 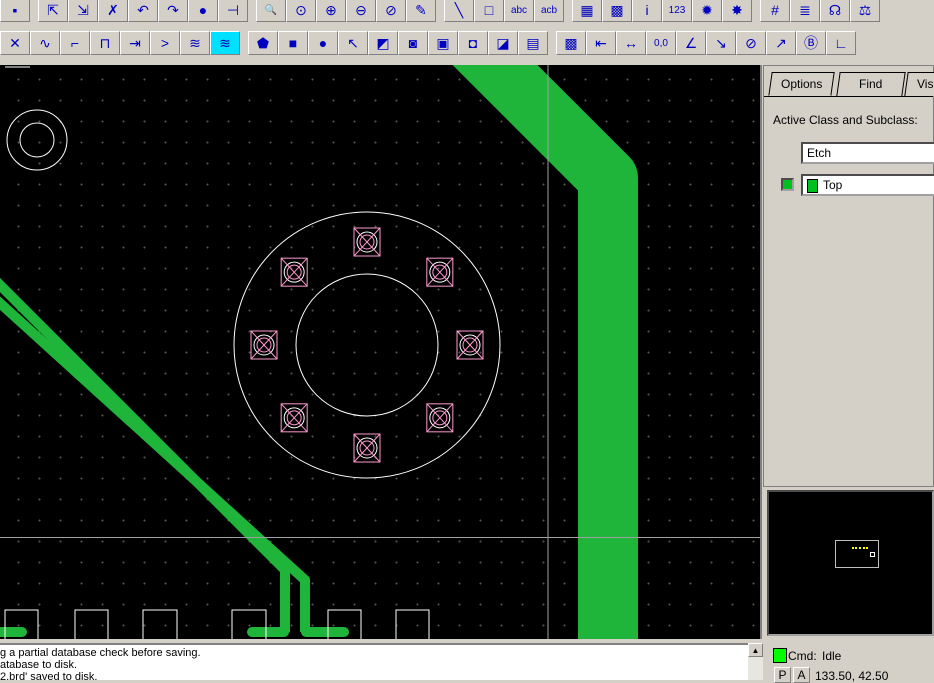 What do you see at coordinates (549, 11) in the screenshot?
I see `edit-text-button: acb` at bounding box center [549, 11].